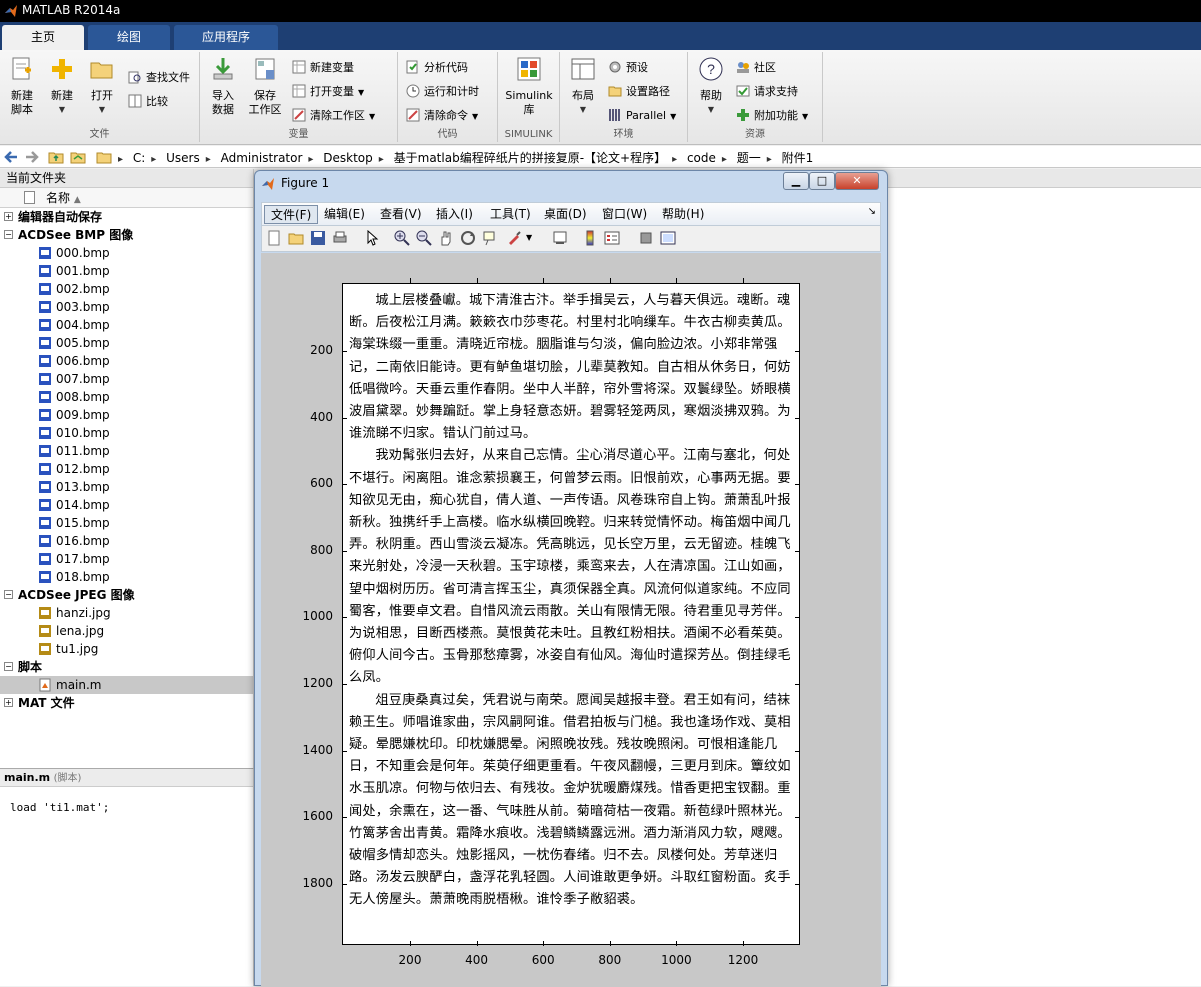  Describe the element at coordinates (126, 343) in the screenshot. I see `file-list-item: 005.bmp` at that location.